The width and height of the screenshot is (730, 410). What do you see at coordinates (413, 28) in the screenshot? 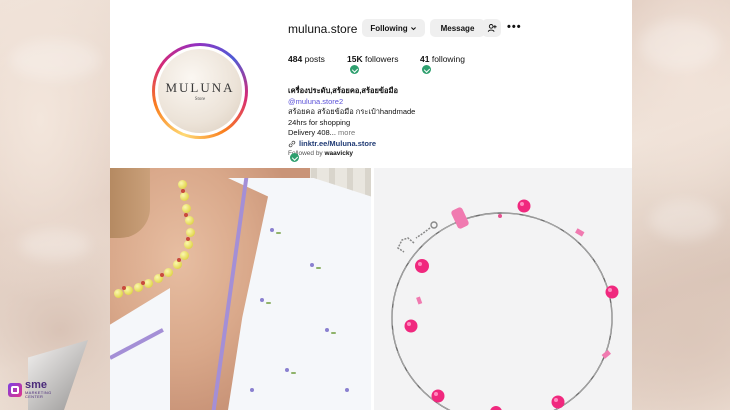
I see `chevron-down-icon` at bounding box center [413, 28].